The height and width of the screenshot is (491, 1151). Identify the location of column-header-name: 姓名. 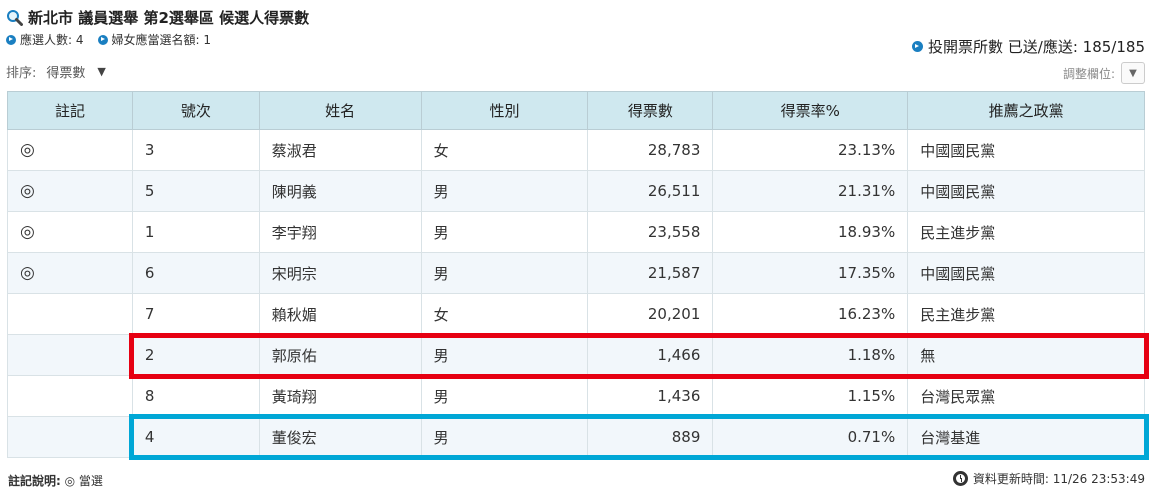
(340, 110).